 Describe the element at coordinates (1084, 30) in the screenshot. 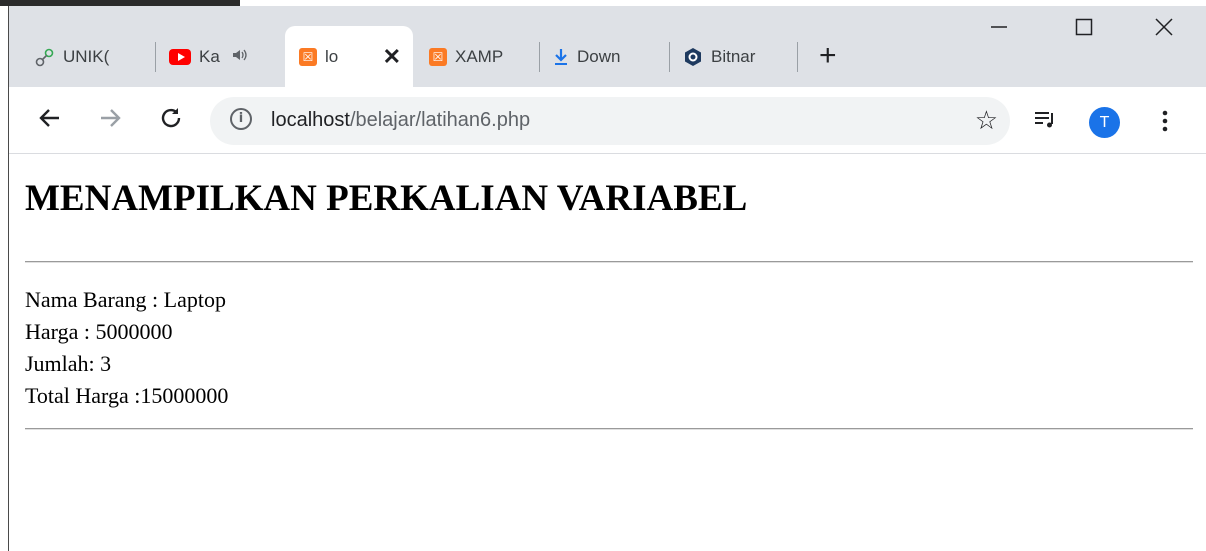

I see `maximize-button` at that location.